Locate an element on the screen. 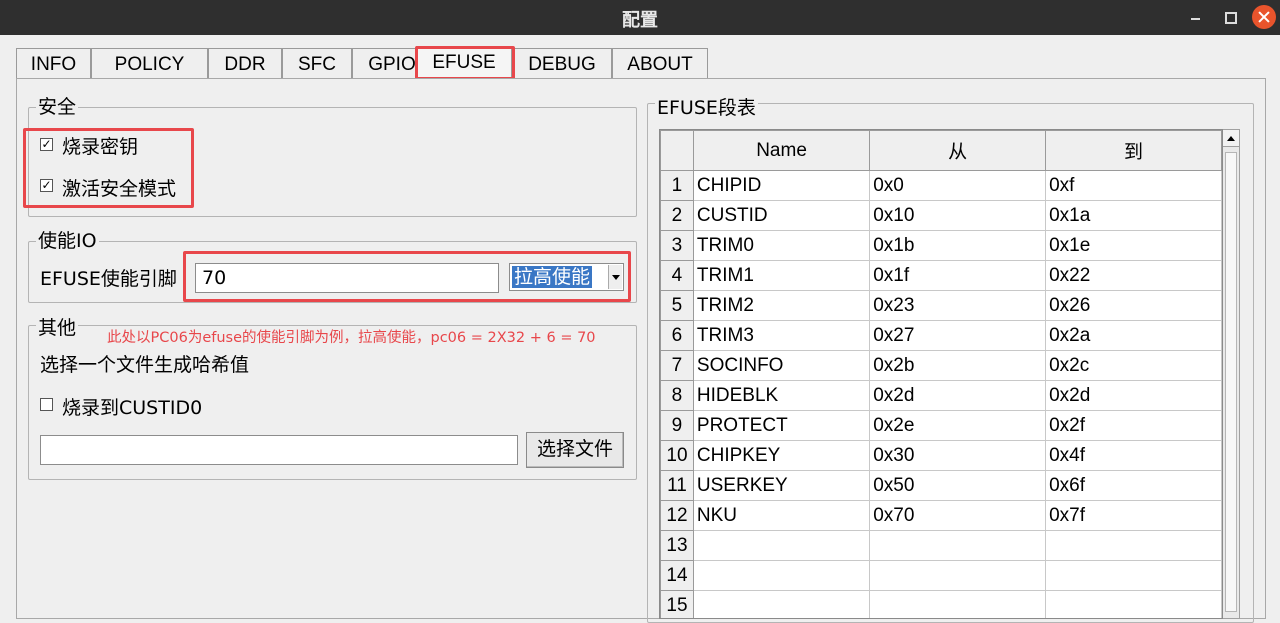  cell-name: CHIPKEY is located at coordinates (781, 455).